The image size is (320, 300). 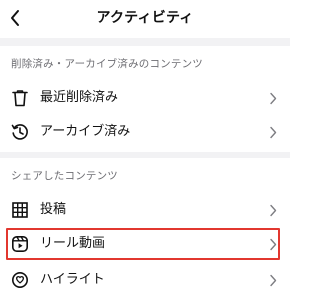 I want to click on trash-icon, so click(x=20, y=98).